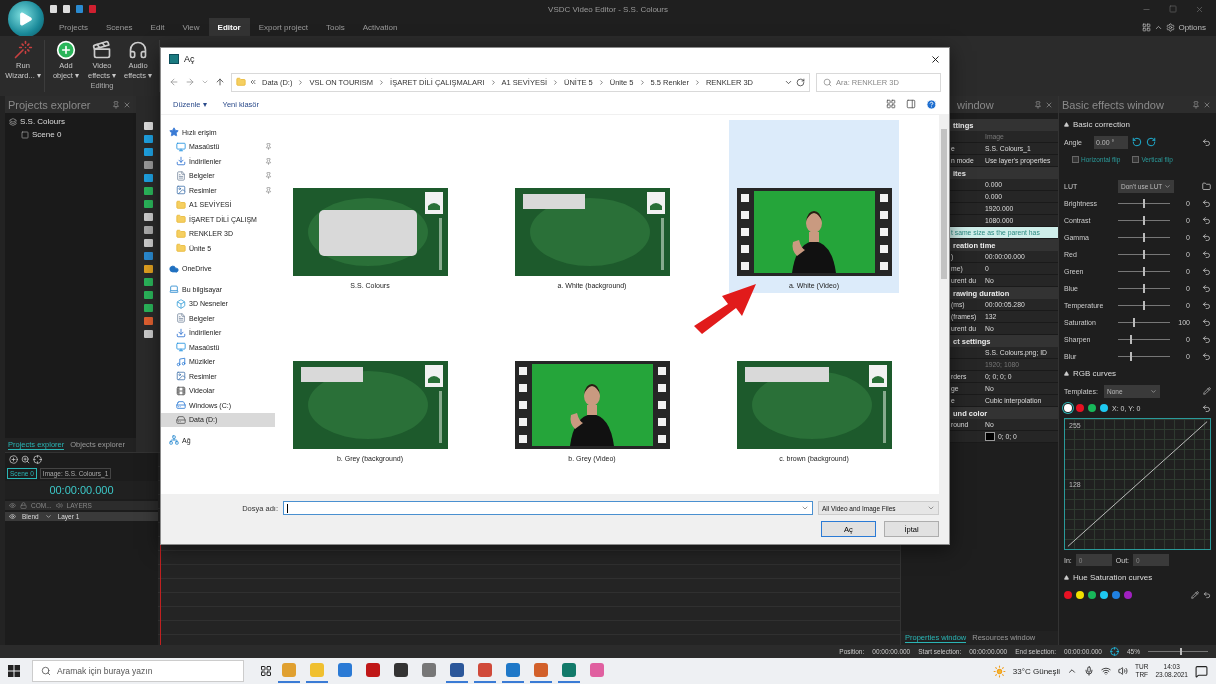 The width and height of the screenshot is (1216, 684). Describe the element at coordinates (1192, 27) in the screenshot. I see `options-link: Options` at that location.